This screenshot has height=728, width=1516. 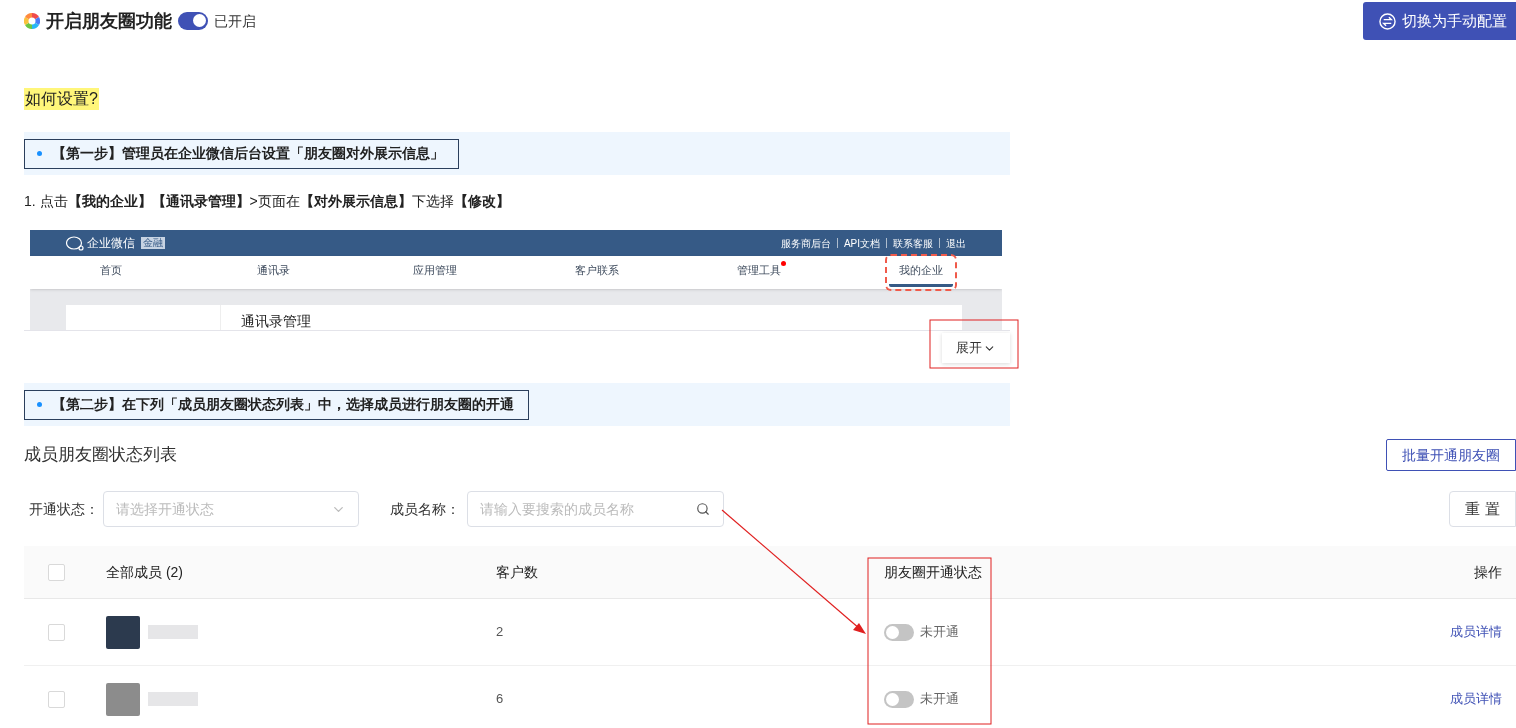 What do you see at coordinates (64, 509) in the screenshot?
I see `filter-label: 开通状态：` at bounding box center [64, 509].